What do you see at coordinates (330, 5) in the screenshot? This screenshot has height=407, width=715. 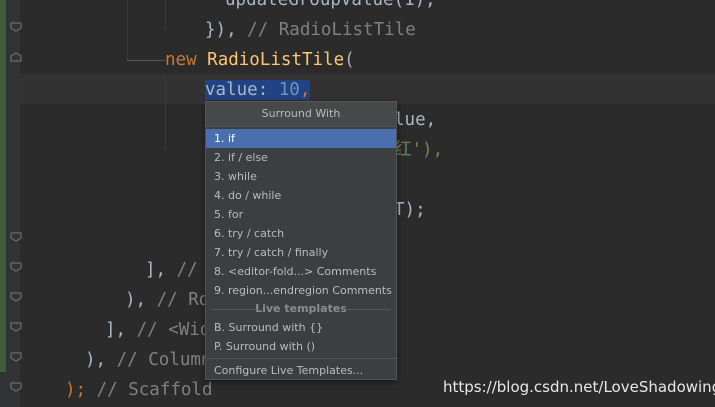 I see `code-token: updateGroupValue(1);` at bounding box center [330, 5].